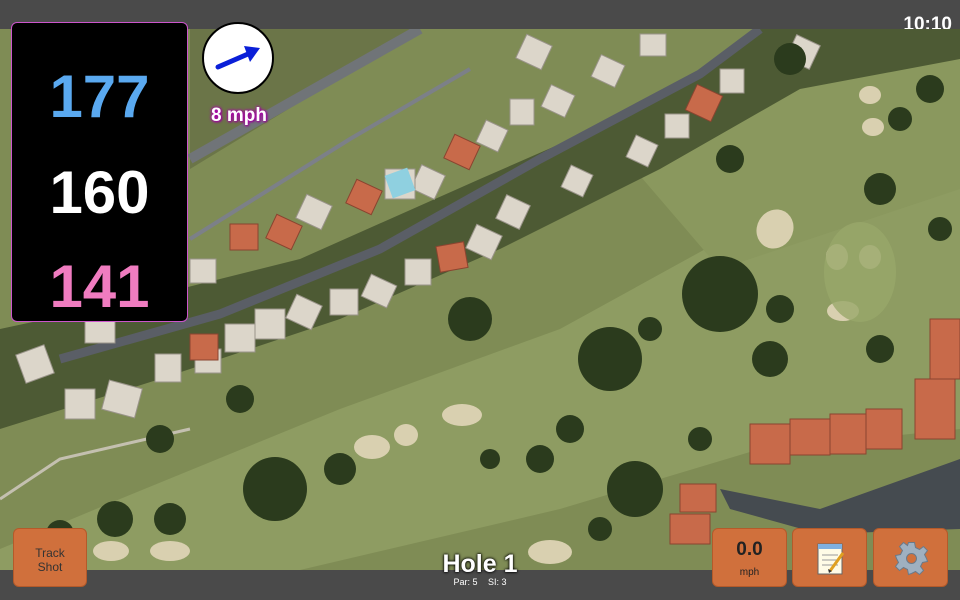  Describe the element at coordinates (50, 567) in the screenshot. I see `track-shot-label-line2: Shot` at that location.